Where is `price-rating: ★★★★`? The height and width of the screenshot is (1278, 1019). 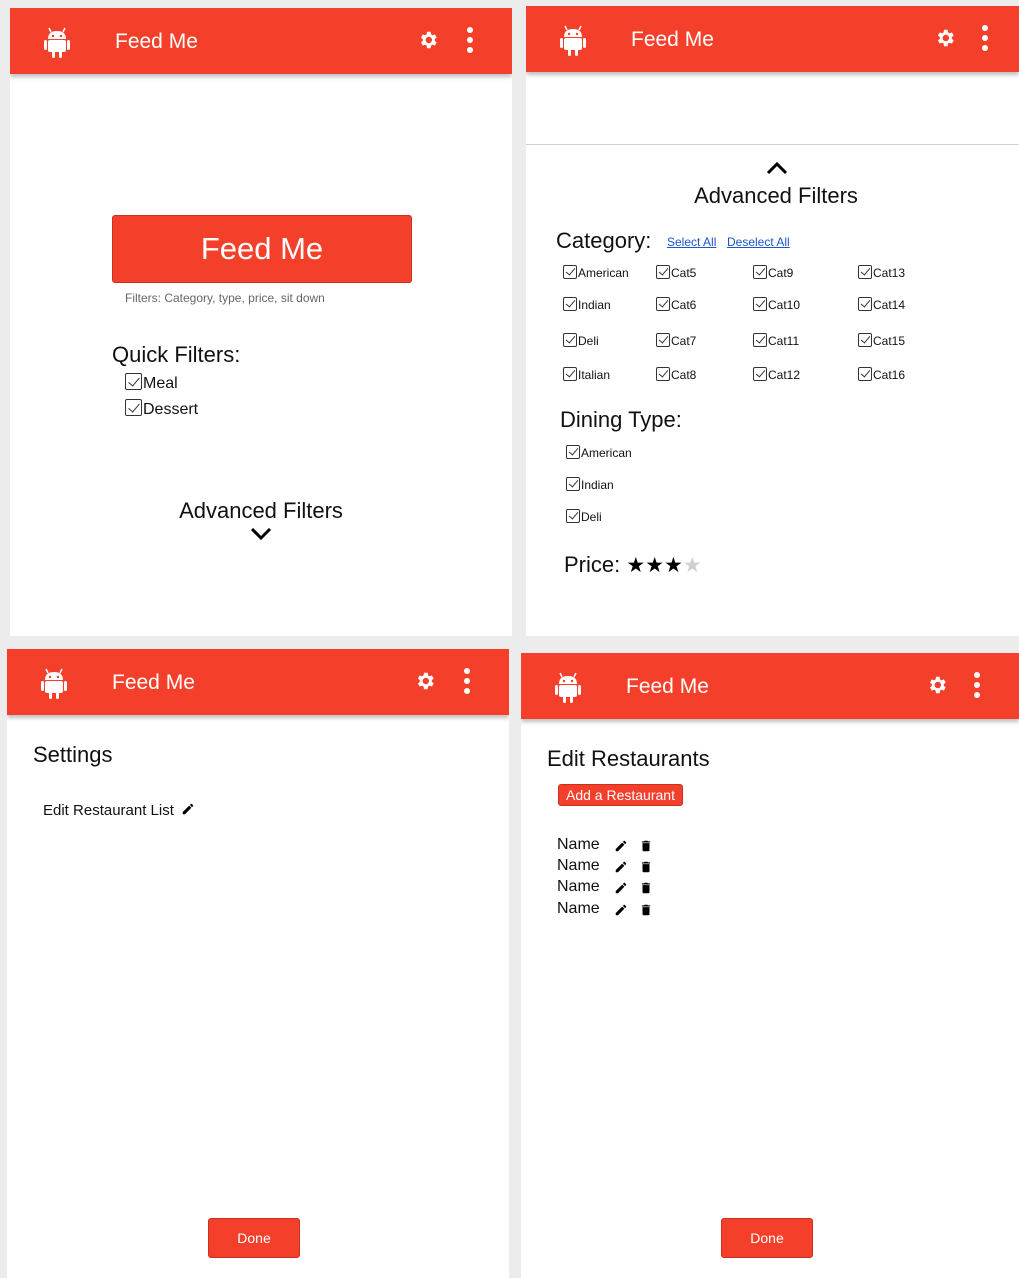 price-rating: ★★★★ is located at coordinates (663, 564).